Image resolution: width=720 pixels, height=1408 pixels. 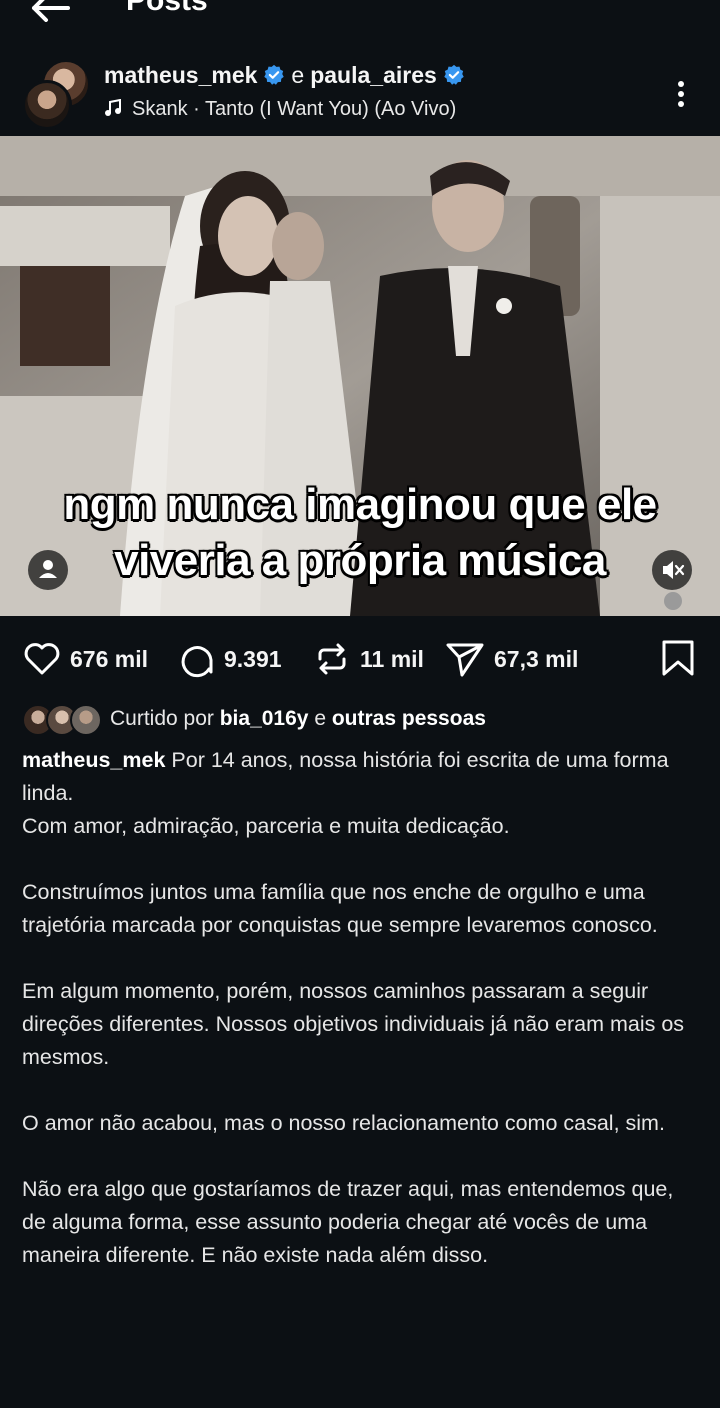 What do you see at coordinates (678, 658) in the screenshot?
I see `bookmark-icon` at bounding box center [678, 658].